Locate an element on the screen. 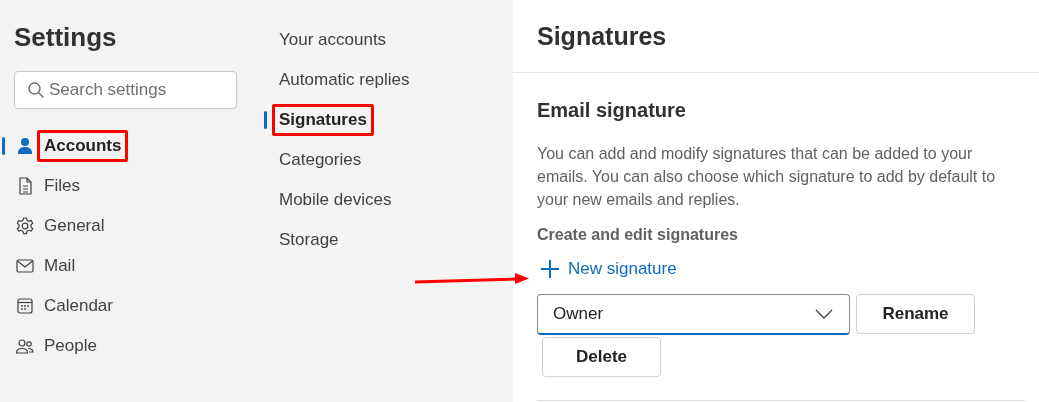 The width and height of the screenshot is (1039, 402). search-icon is located at coordinates (36, 90).